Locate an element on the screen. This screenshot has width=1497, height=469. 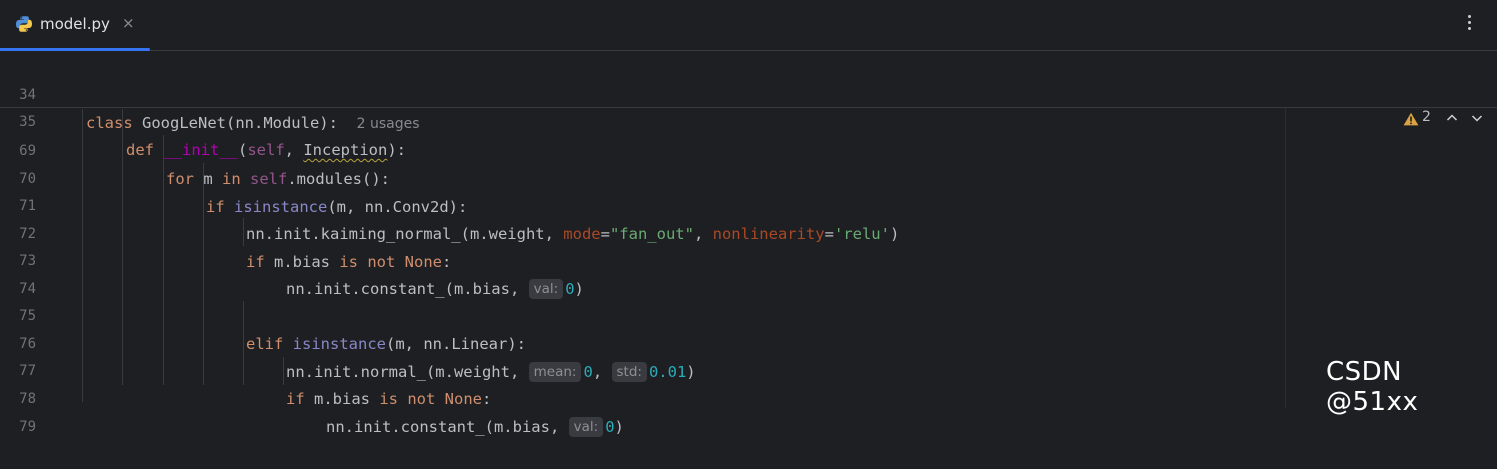
code-line-79: 79 is located at coordinates (748, 410).